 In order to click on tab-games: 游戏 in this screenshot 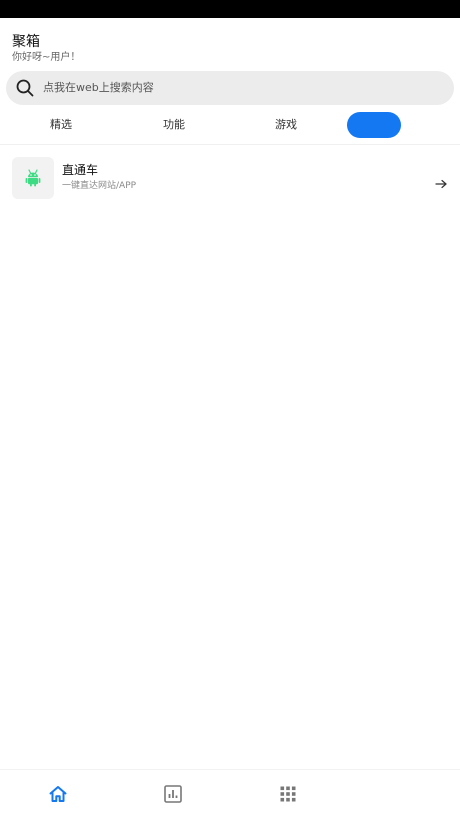, I will do `click(286, 125)`.